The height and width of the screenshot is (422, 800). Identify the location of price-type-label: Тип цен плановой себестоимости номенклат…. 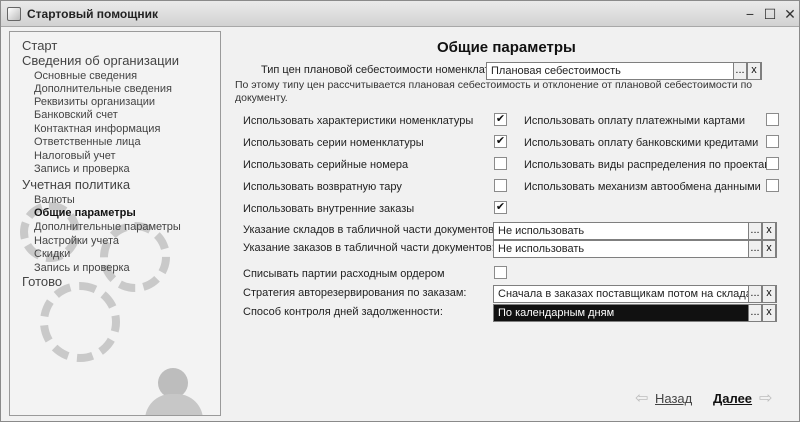
(387, 70).